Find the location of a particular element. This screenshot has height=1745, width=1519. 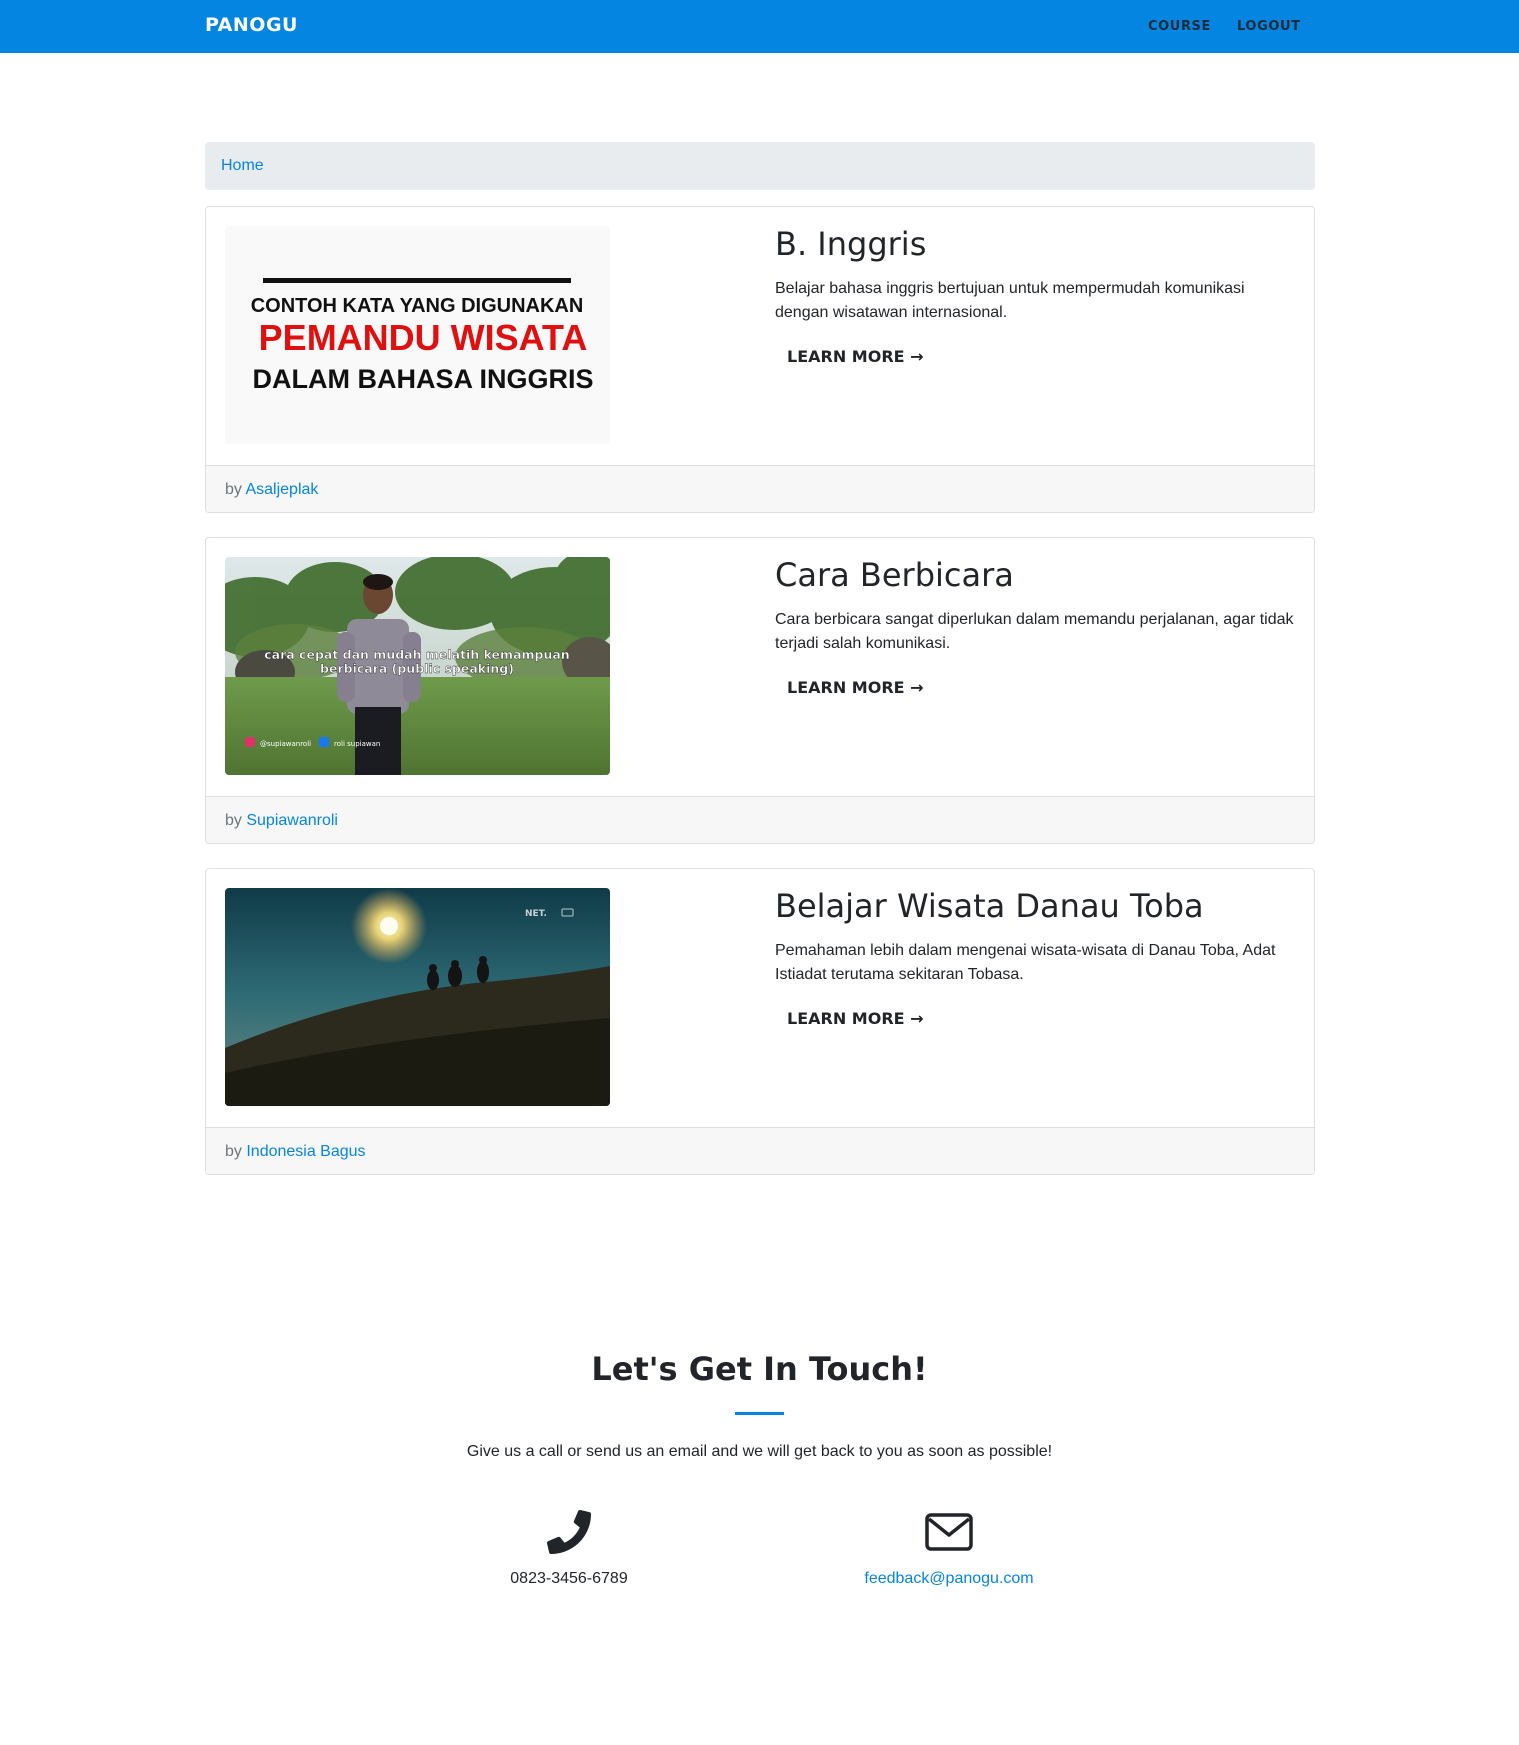

navbar: PANOGU COURSE LOGOUT is located at coordinates (759, 26).